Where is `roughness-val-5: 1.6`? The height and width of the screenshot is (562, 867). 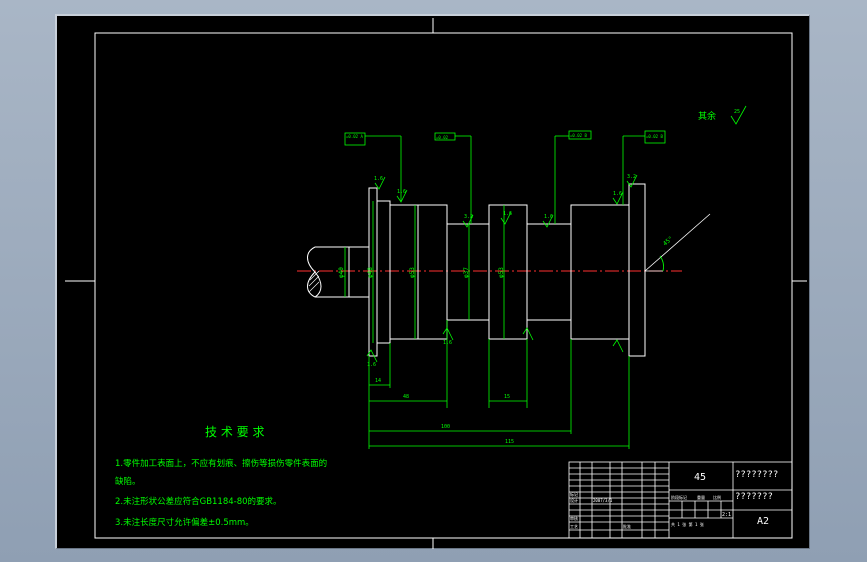 roughness-val-5: 1.6 is located at coordinates (548, 217).